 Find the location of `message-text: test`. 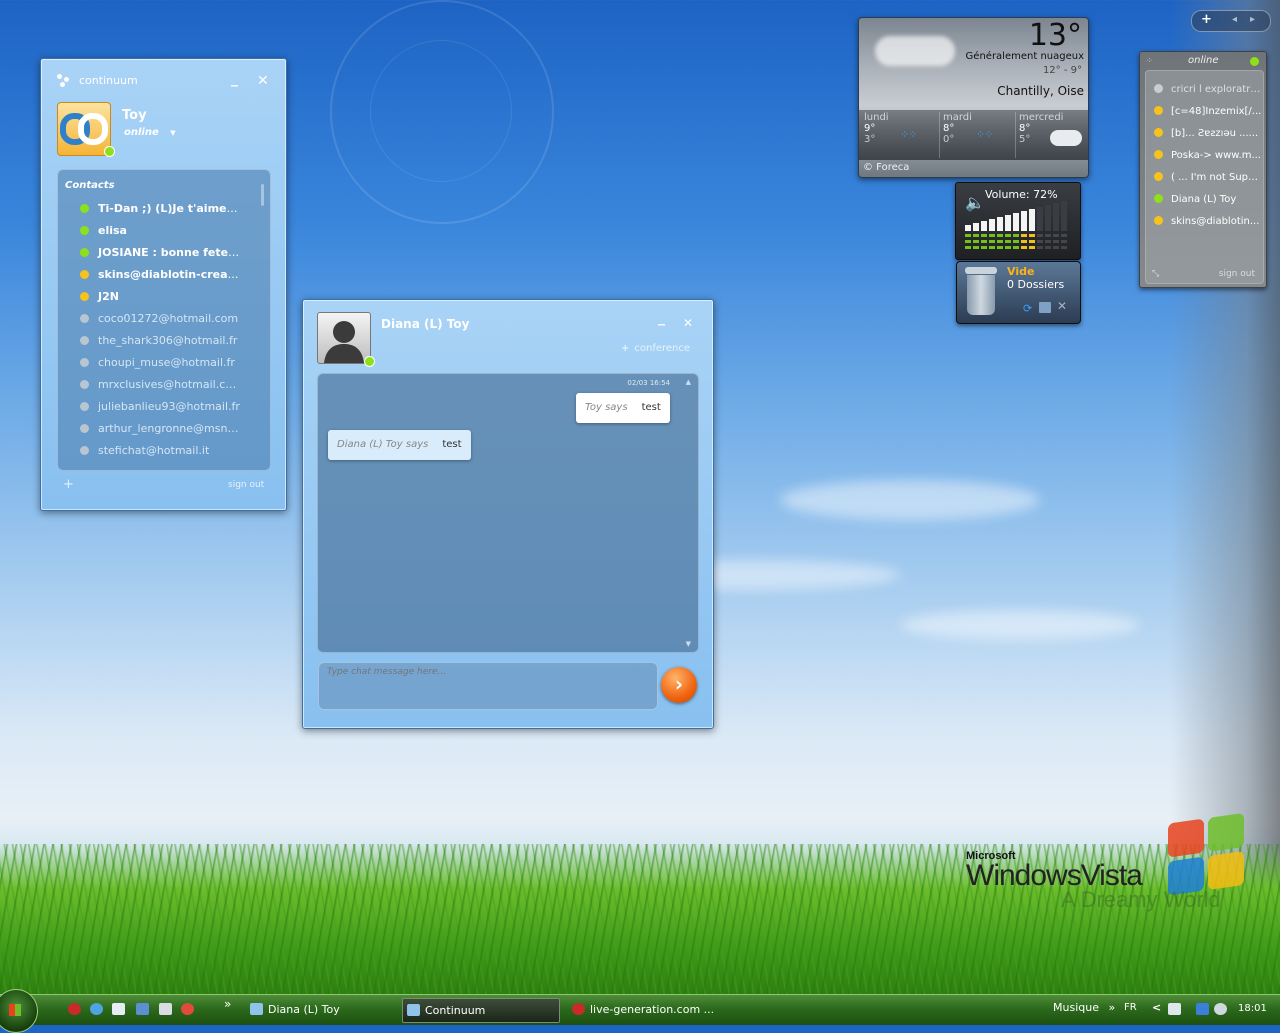

message-text: test is located at coordinates (651, 407).